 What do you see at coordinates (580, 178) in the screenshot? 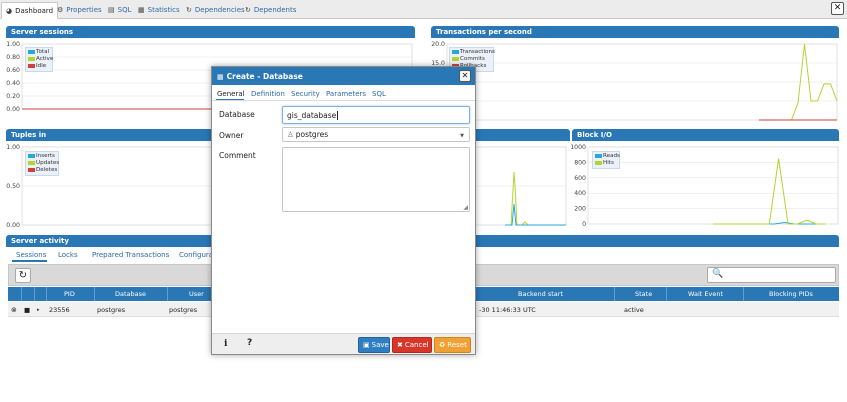
I see `y-tick-label: 600` at bounding box center [580, 178].